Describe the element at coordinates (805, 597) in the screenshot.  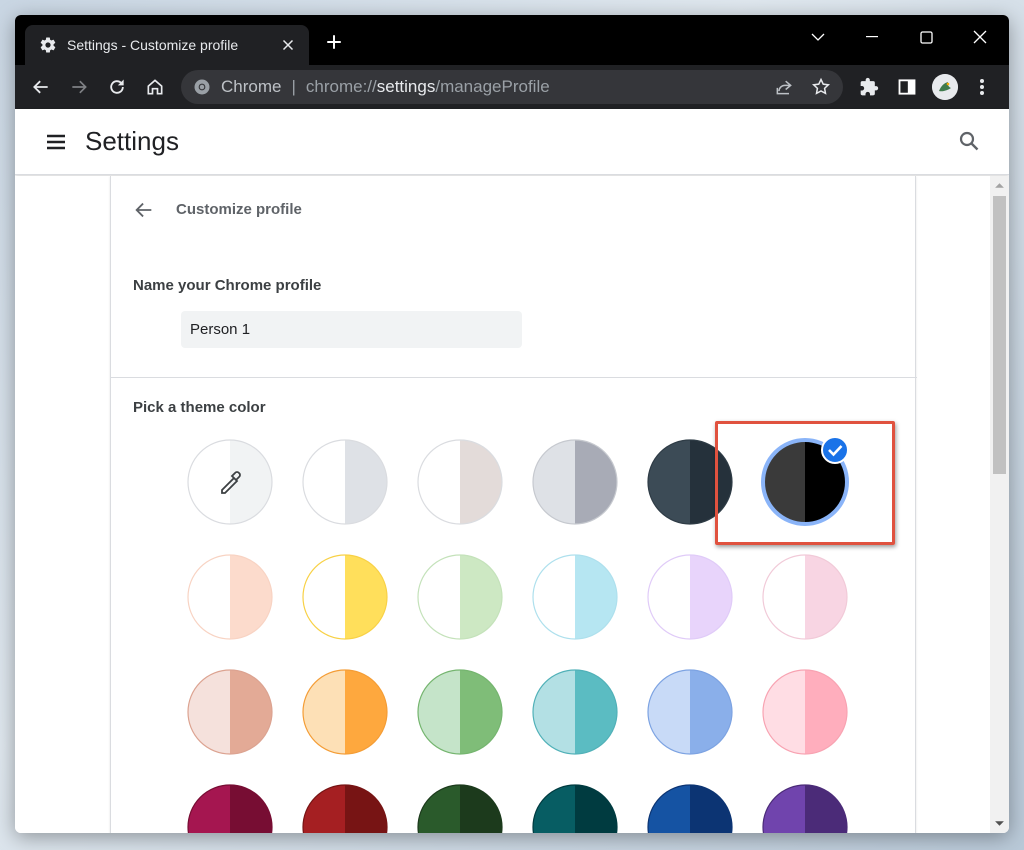
I see `theme-color-pink` at that location.